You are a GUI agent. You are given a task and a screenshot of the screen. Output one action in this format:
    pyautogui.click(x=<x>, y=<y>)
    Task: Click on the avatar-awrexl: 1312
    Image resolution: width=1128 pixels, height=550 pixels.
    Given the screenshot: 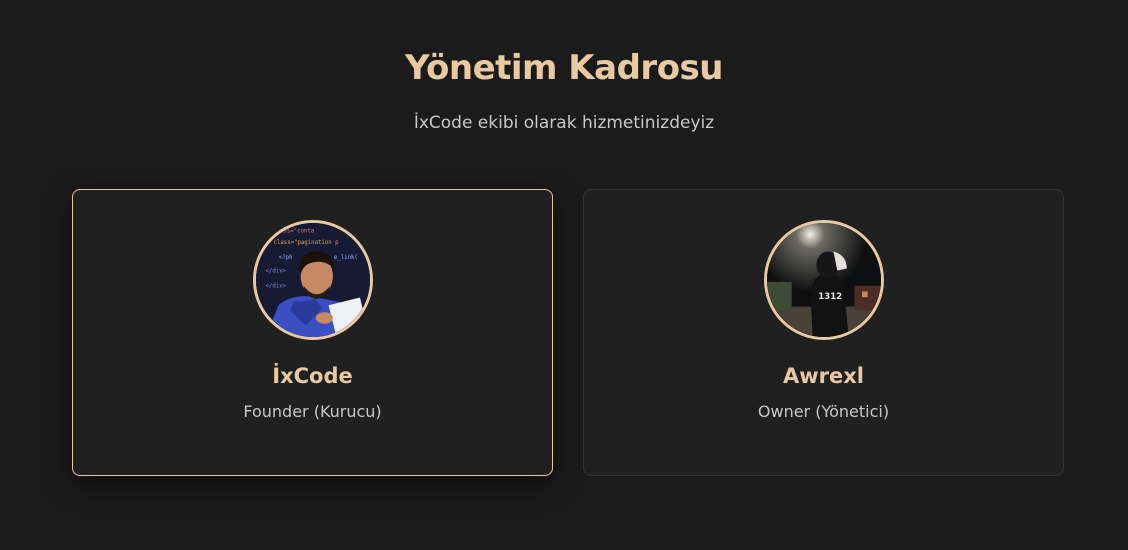 What is the action you would take?
    pyautogui.click(x=823, y=280)
    